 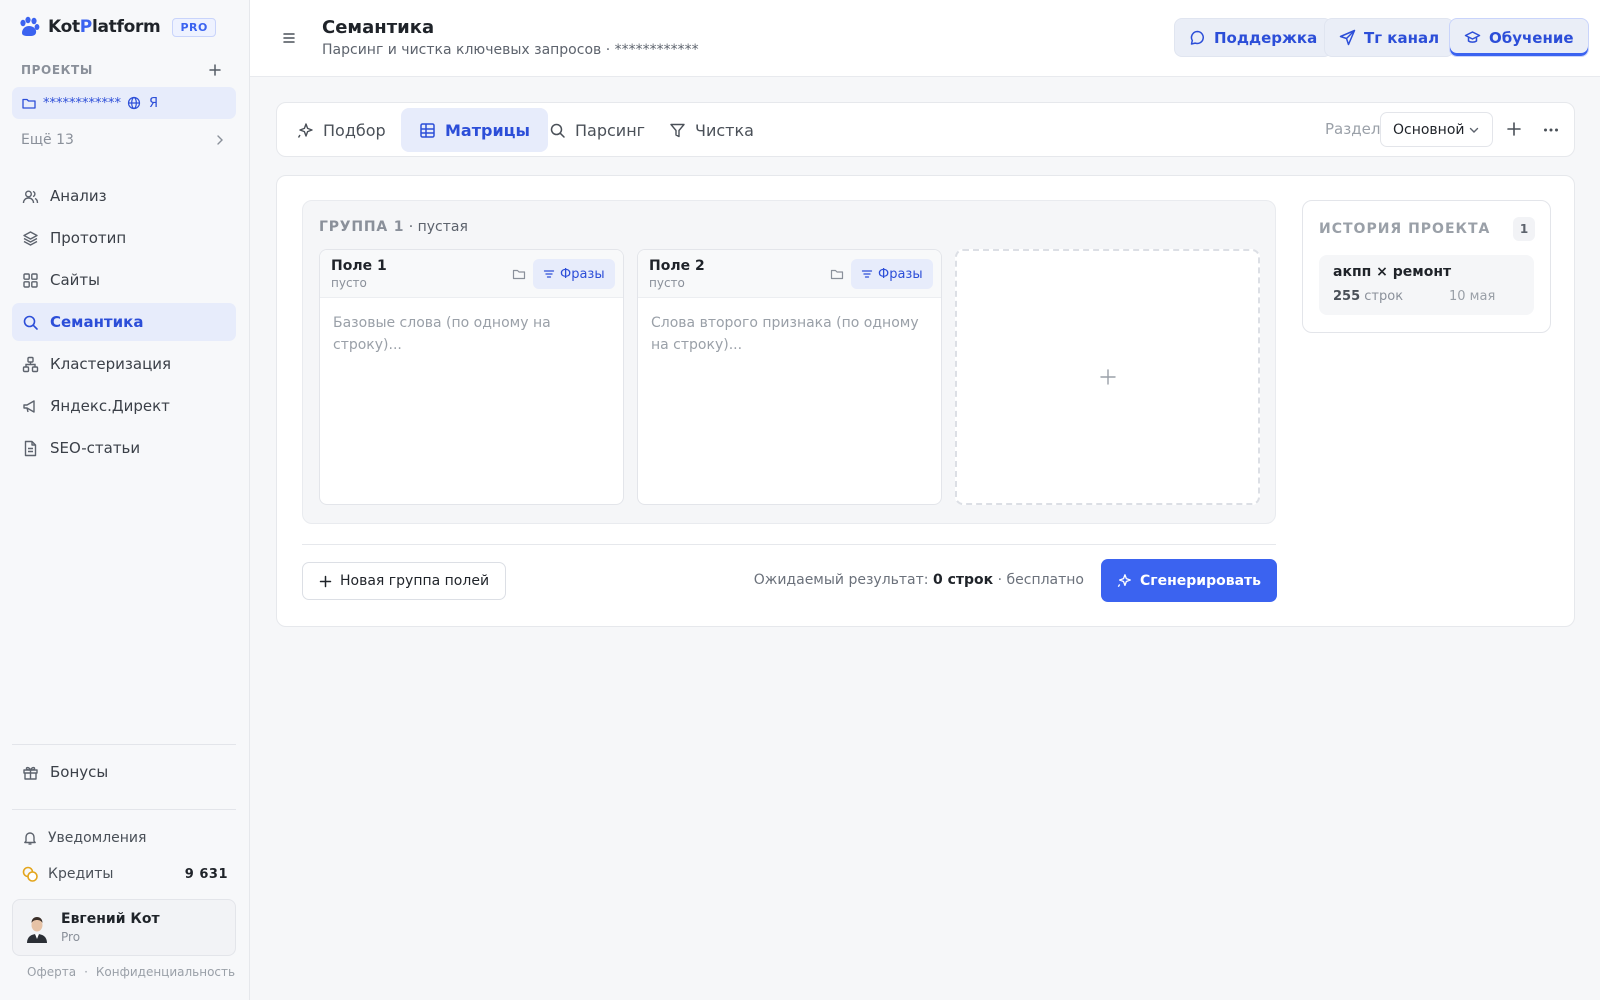 I want to click on field-name: Поле 2, so click(x=677, y=266).